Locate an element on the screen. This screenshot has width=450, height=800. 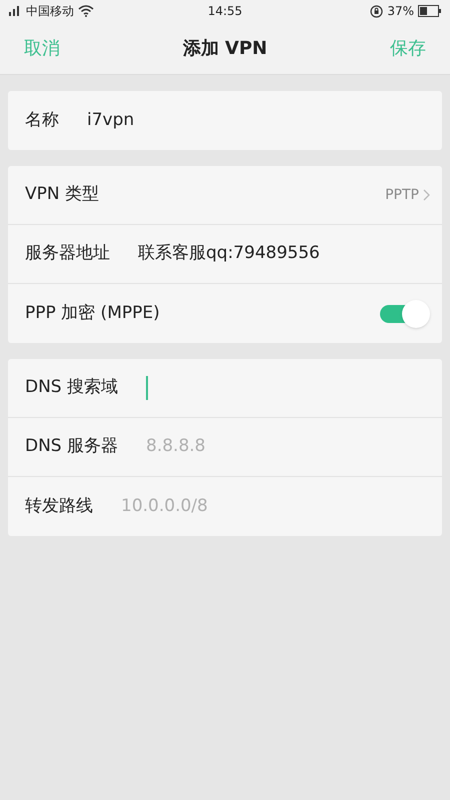
row-label: 转发路线 is located at coordinates (59, 506).